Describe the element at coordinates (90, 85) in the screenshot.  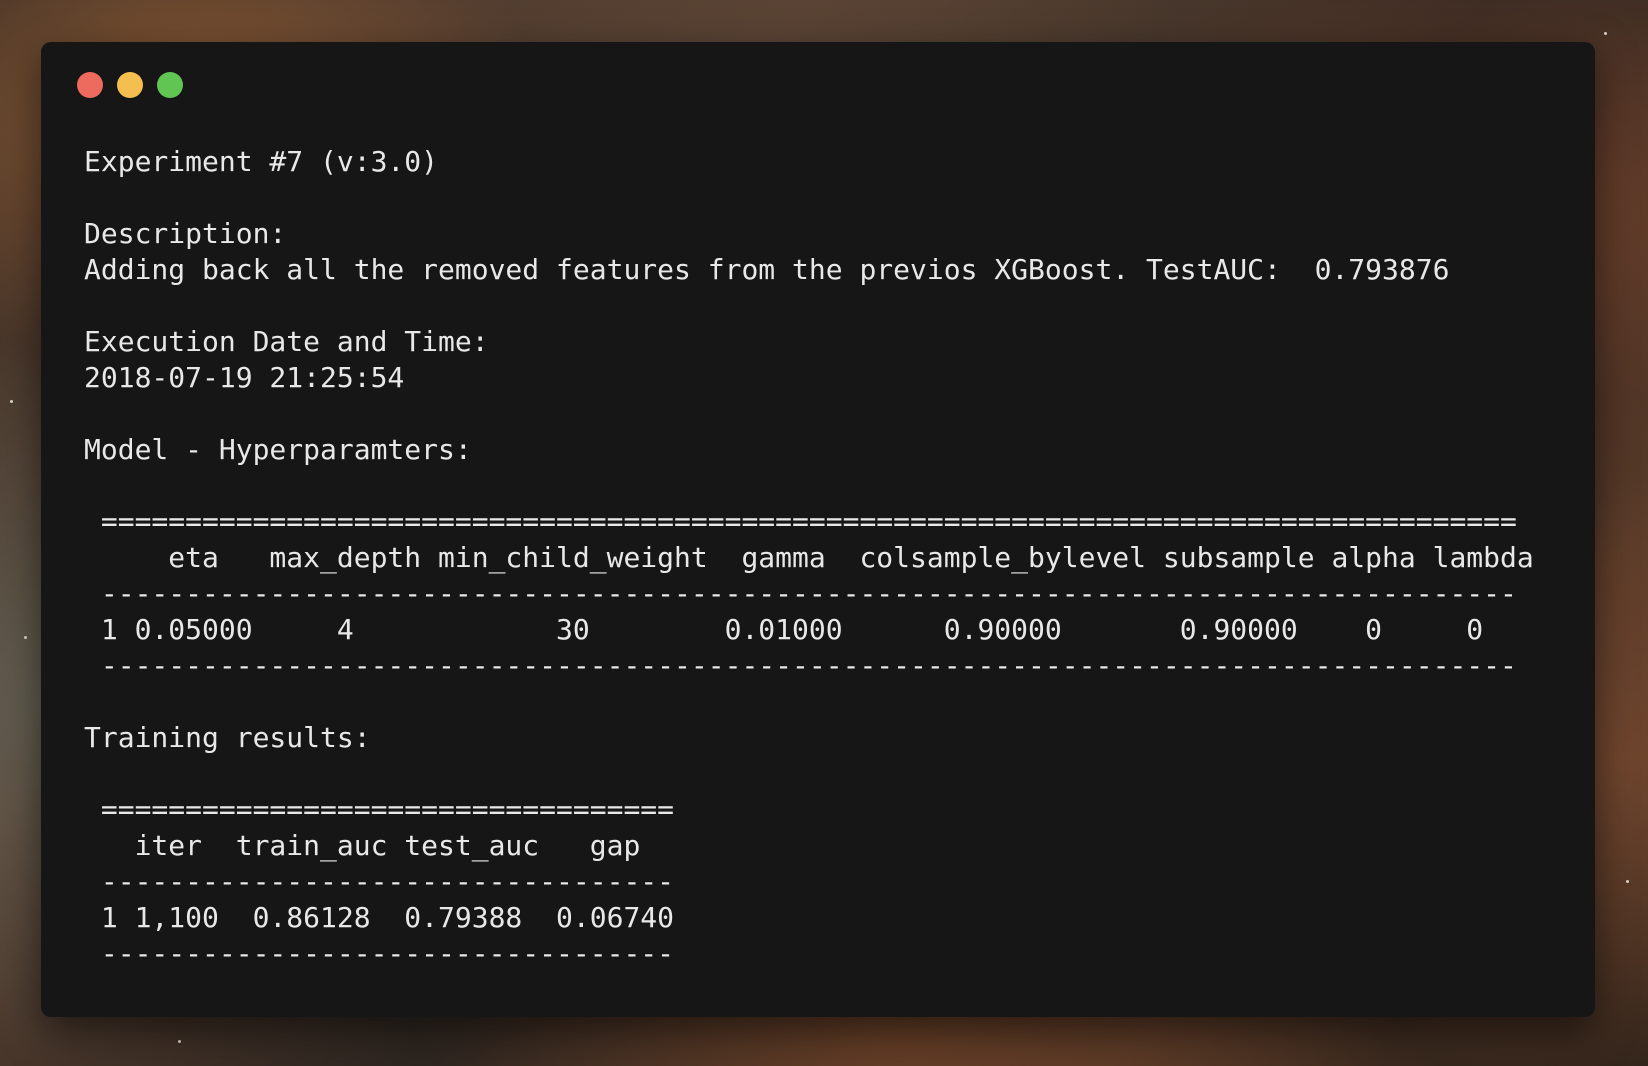
I see `close-window-button` at that location.